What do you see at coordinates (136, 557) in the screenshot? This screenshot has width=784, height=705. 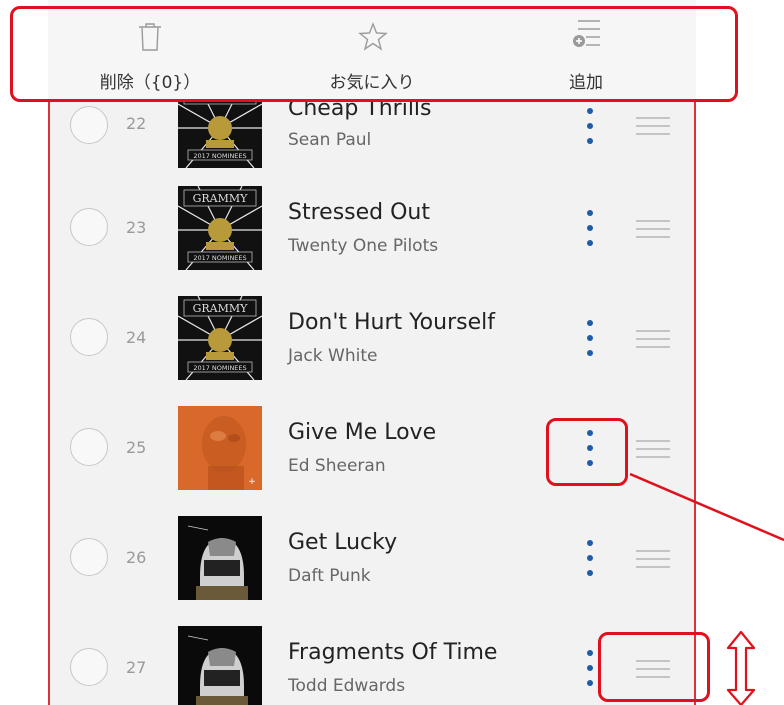 I see `track-number: 26` at bounding box center [136, 557].